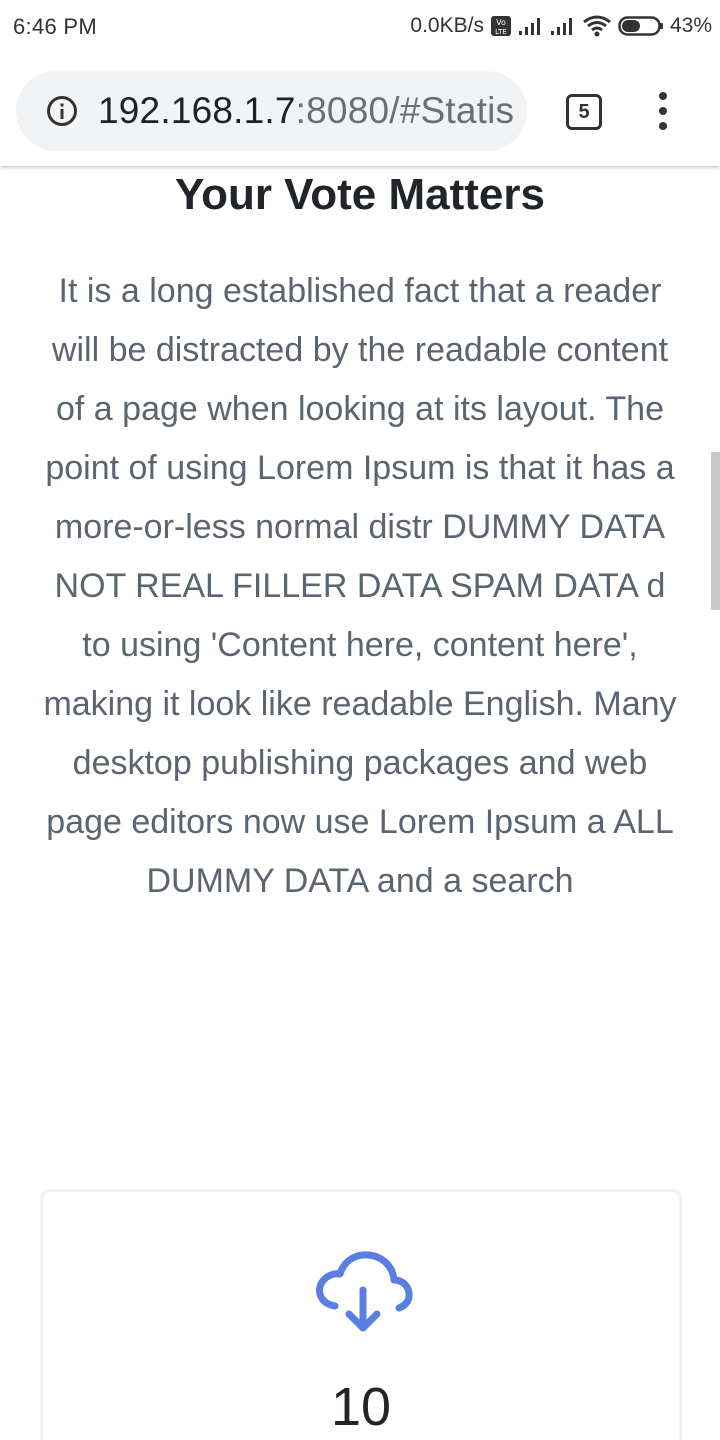 Image resolution: width=720 pixels, height=1440 pixels. I want to click on url-host: 192.168.1.7, so click(197, 110).